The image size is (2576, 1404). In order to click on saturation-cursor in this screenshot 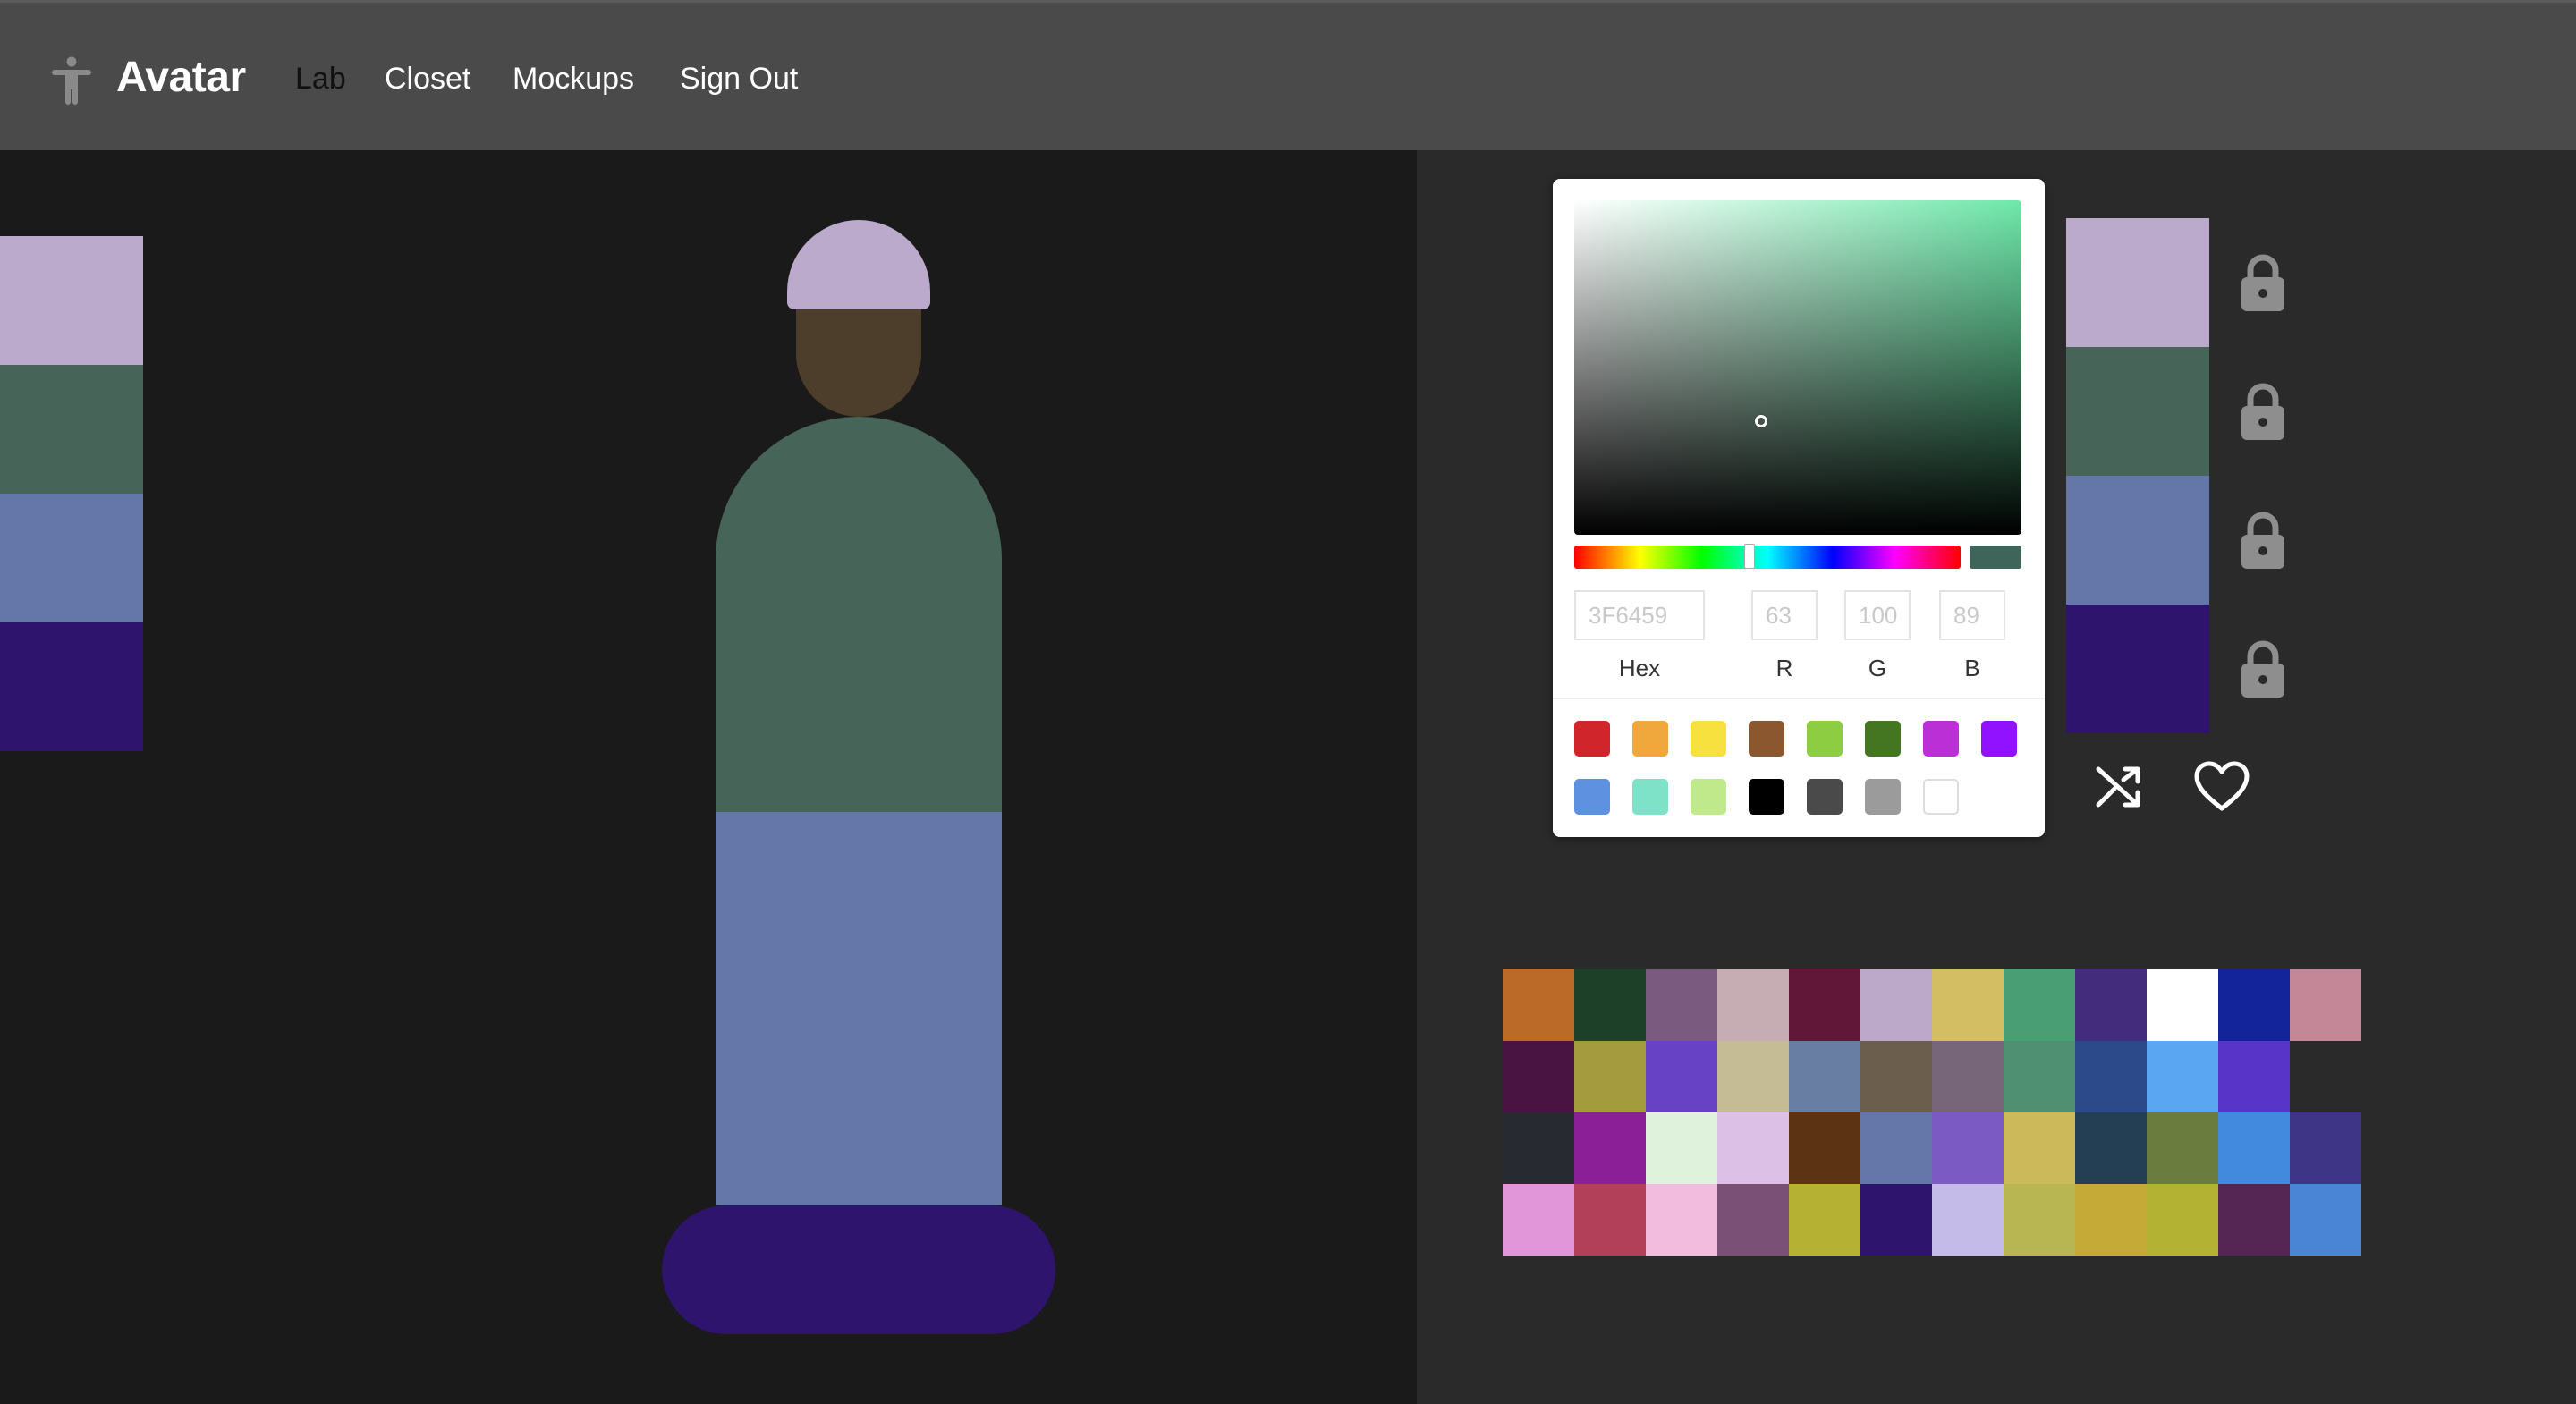, I will do `click(1761, 421)`.